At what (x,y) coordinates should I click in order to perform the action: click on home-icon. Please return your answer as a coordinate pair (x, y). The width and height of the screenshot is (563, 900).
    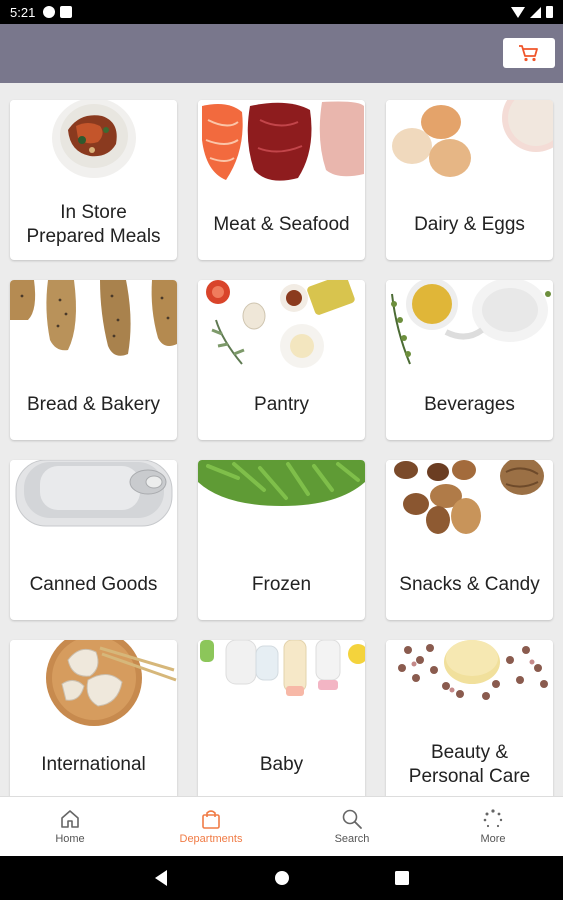
    Looking at the image, I should click on (70, 819).